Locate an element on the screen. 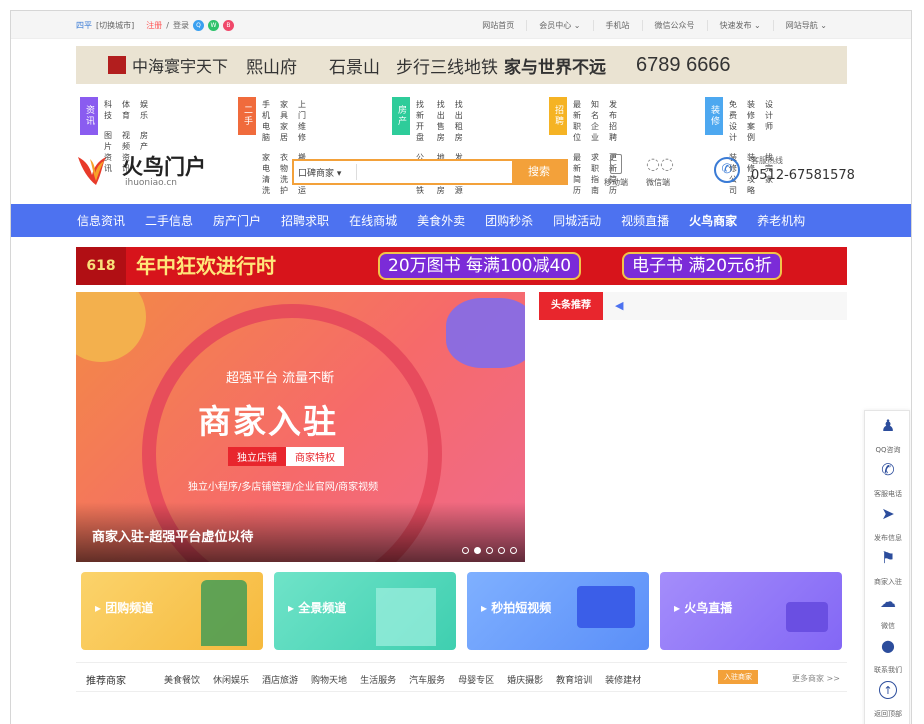 The height and width of the screenshot is (724, 924). ad-deal: 20万图书 每满100减40 is located at coordinates (480, 266).